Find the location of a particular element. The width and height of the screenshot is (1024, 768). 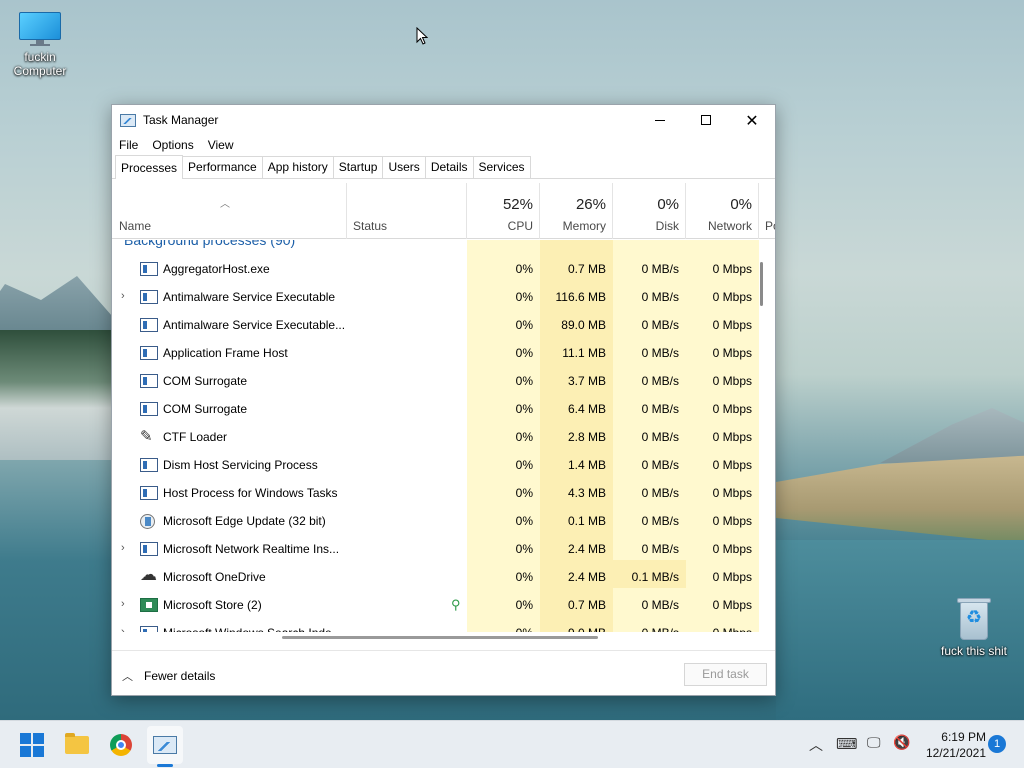

process-name: Host Process for Windows Tasks is located at coordinates (250, 493).